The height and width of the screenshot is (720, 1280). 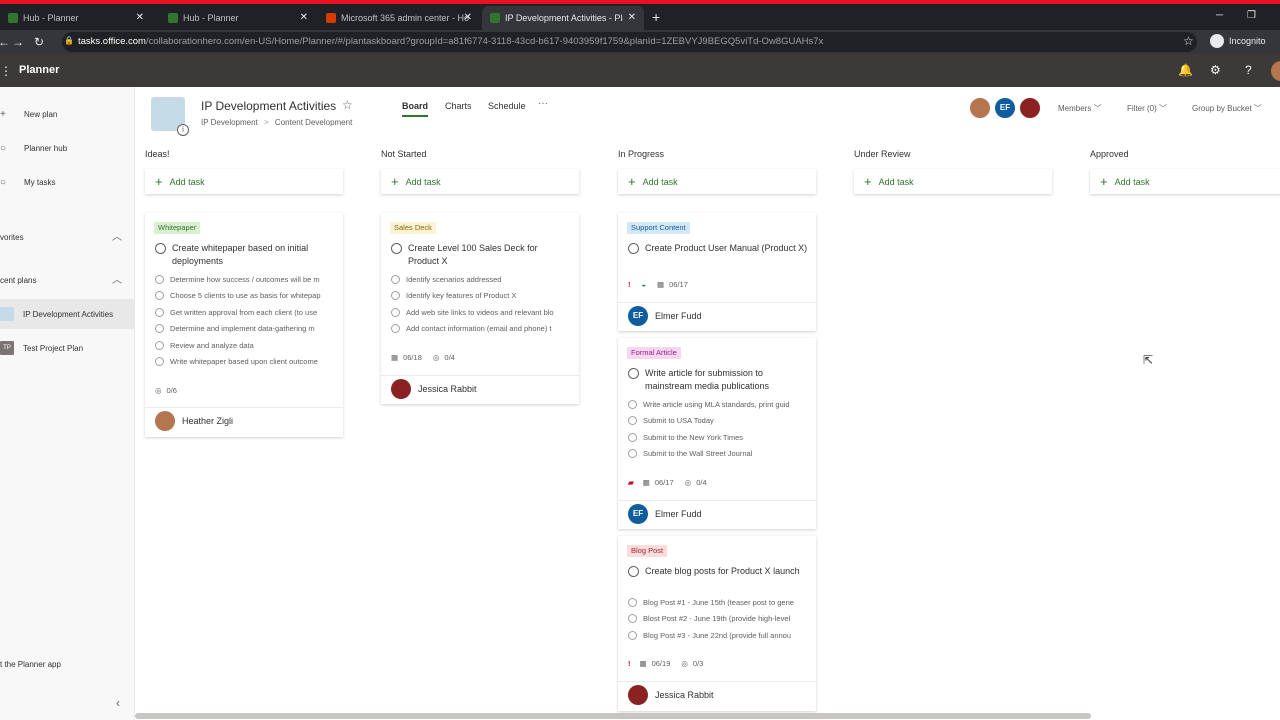 I want to click on bucket-name: Approved, so click(x=1109, y=154).